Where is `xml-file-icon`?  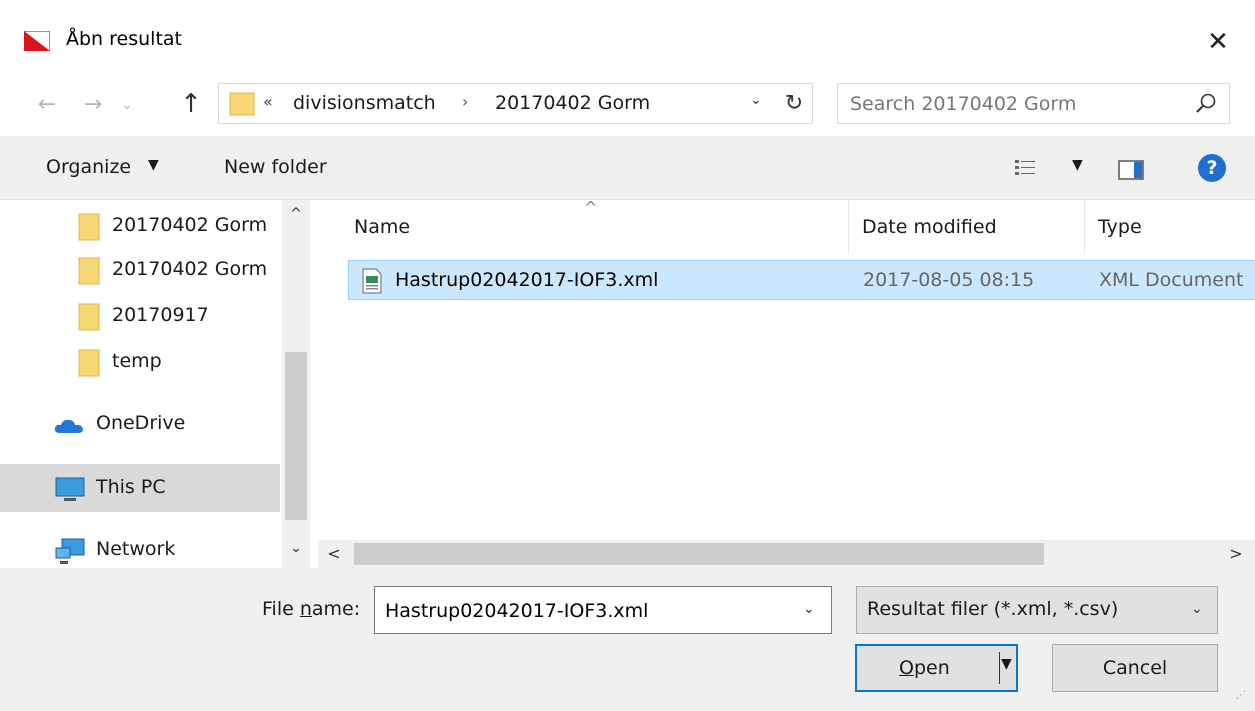
xml-file-icon is located at coordinates (372, 281).